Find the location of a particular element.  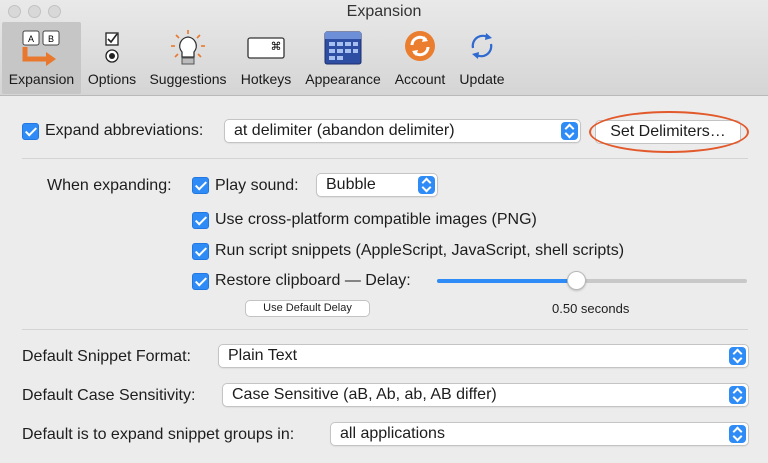

tab-expansion-label: Expansion is located at coordinates (41, 79).